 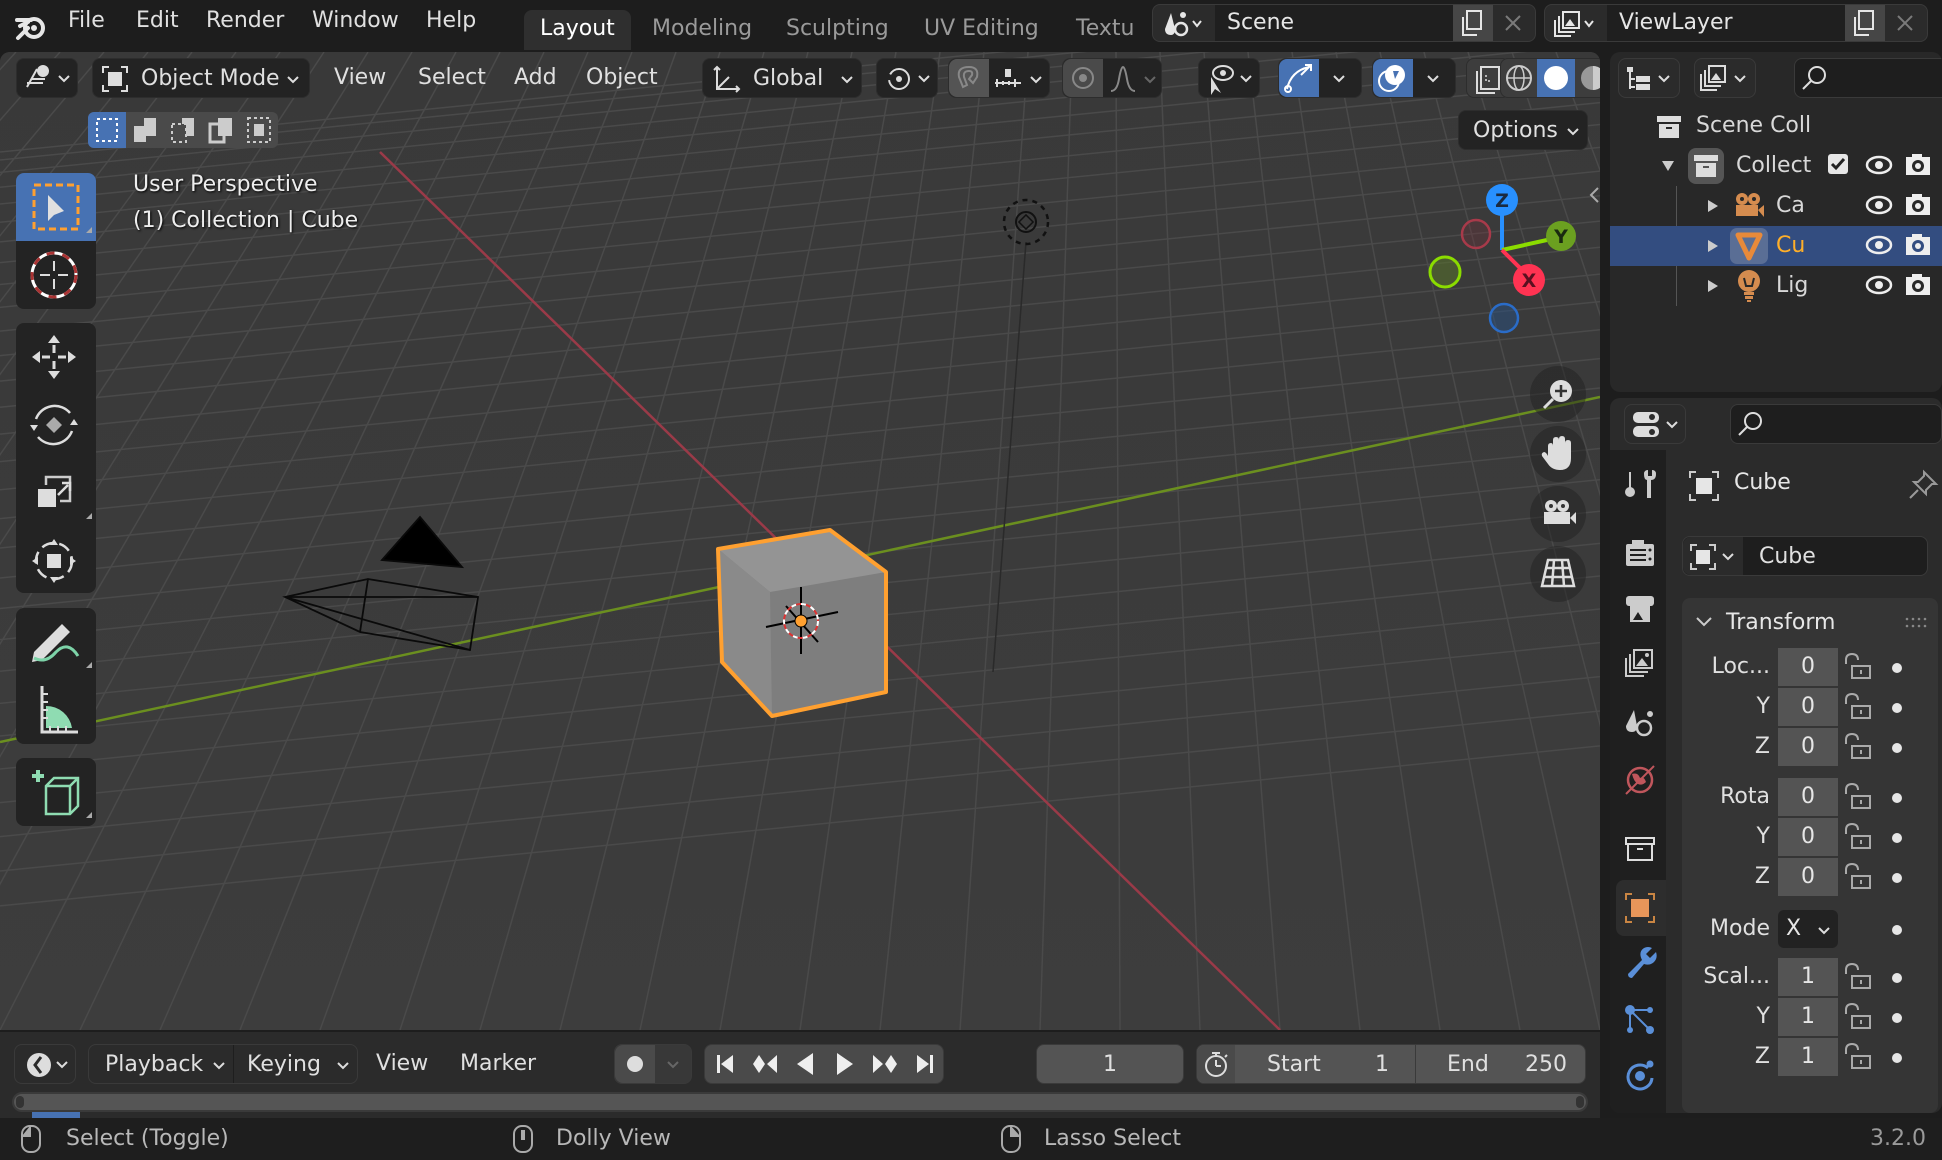 What do you see at coordinates (1558, 454) in the screenshot?
I see `pan-view-button` at bounding box center [1558, 454].